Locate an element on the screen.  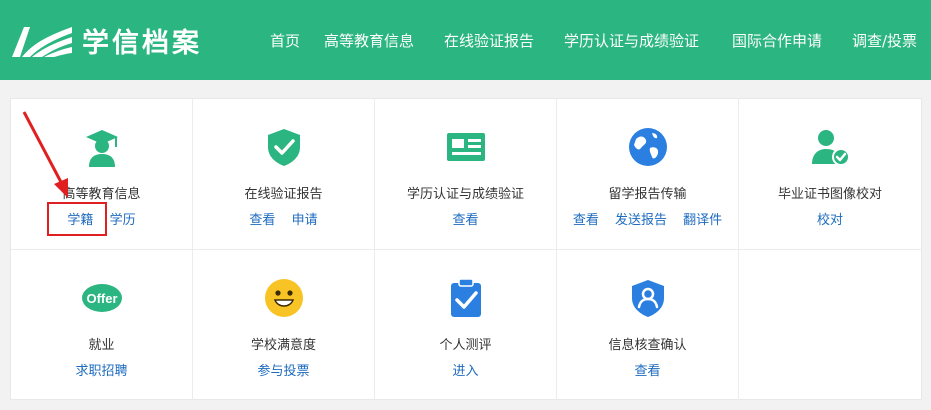
id-card-icon is located at coordinates (466, 147).